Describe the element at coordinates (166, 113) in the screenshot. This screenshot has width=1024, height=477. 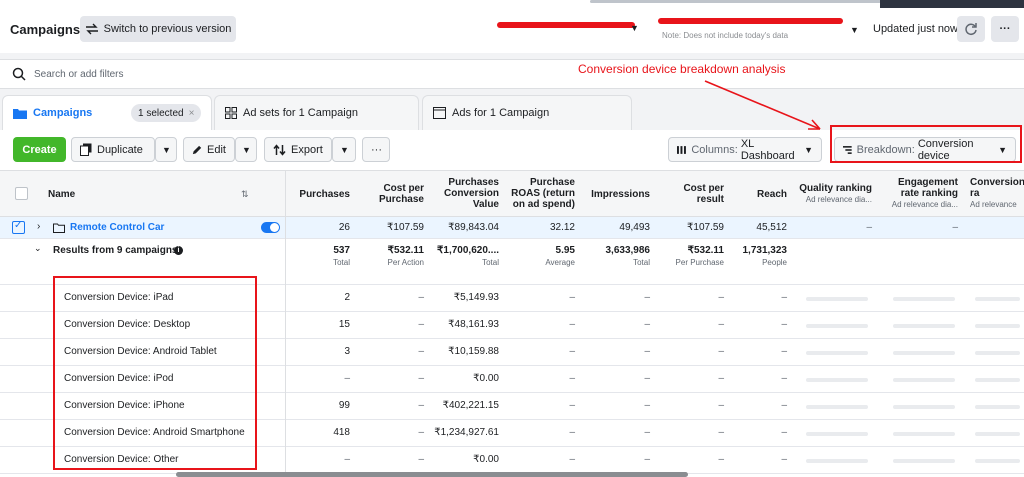
I see `selected-count-pill: 1 selected ×` at that location.